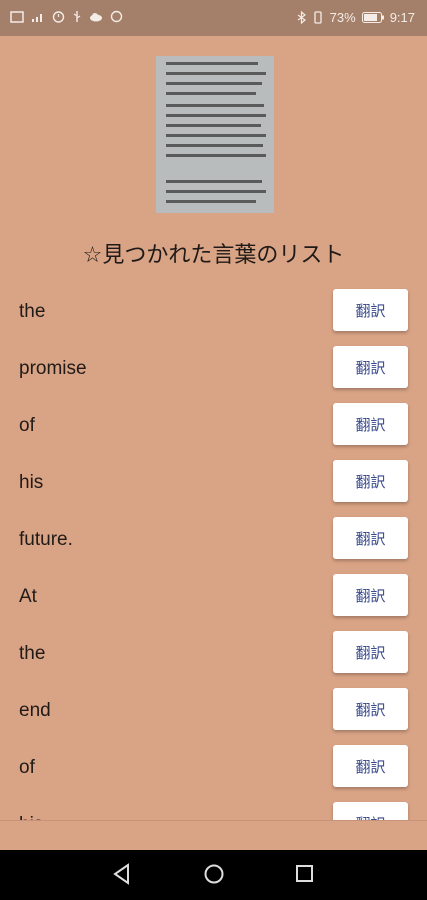 The height and width of the screenshot is (900, 427). I want to click on status-left-icons, so click(66, 16).